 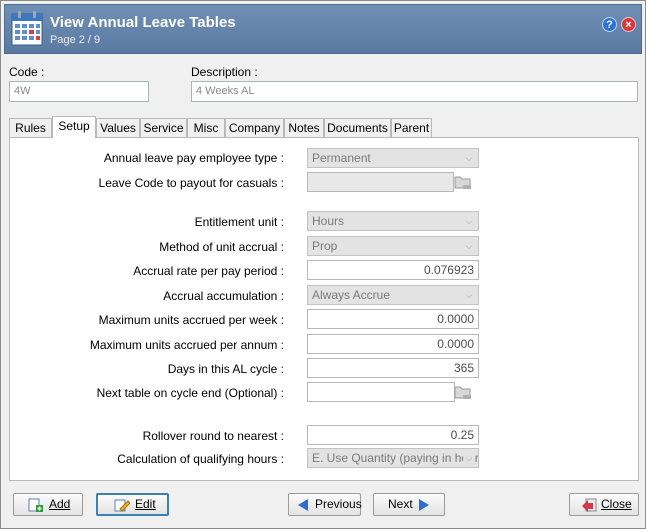 I want to click on payout-casuals-label: Leave Code to payout for casuals :, so click(x=191, y=183).